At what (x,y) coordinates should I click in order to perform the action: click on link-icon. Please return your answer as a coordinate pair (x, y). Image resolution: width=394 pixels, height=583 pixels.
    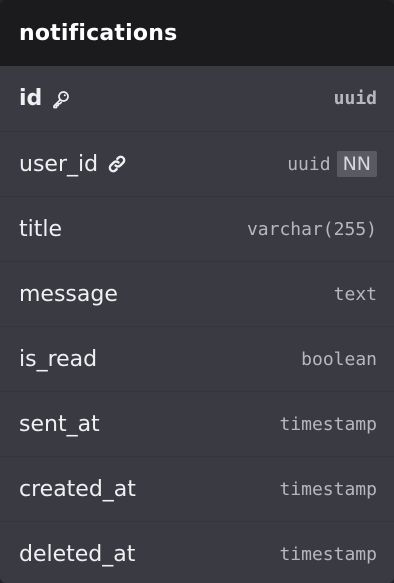
    Looking at the image, I should click on (117, 164).